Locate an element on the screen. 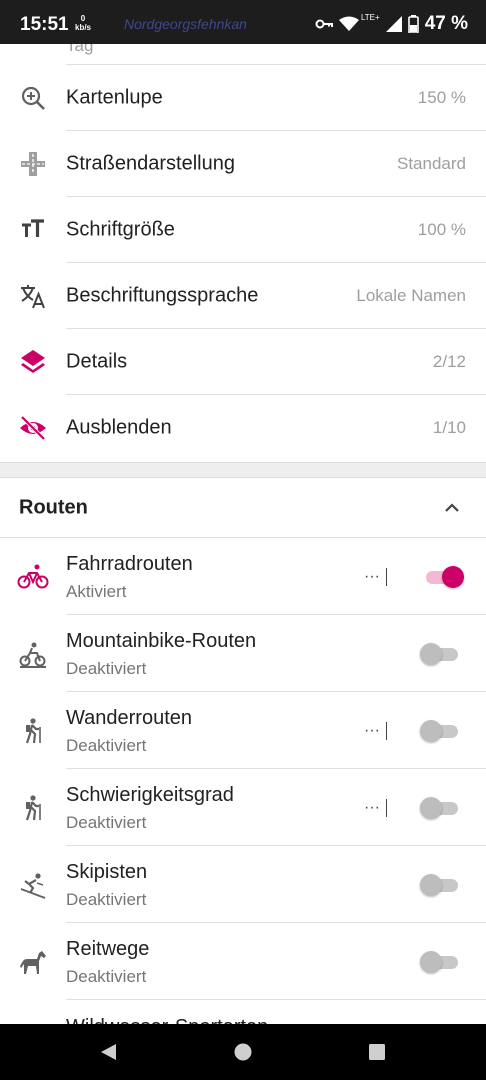  route-row-skipisten: Skipisten Deaktiviert is located at coordinates (243, 884).